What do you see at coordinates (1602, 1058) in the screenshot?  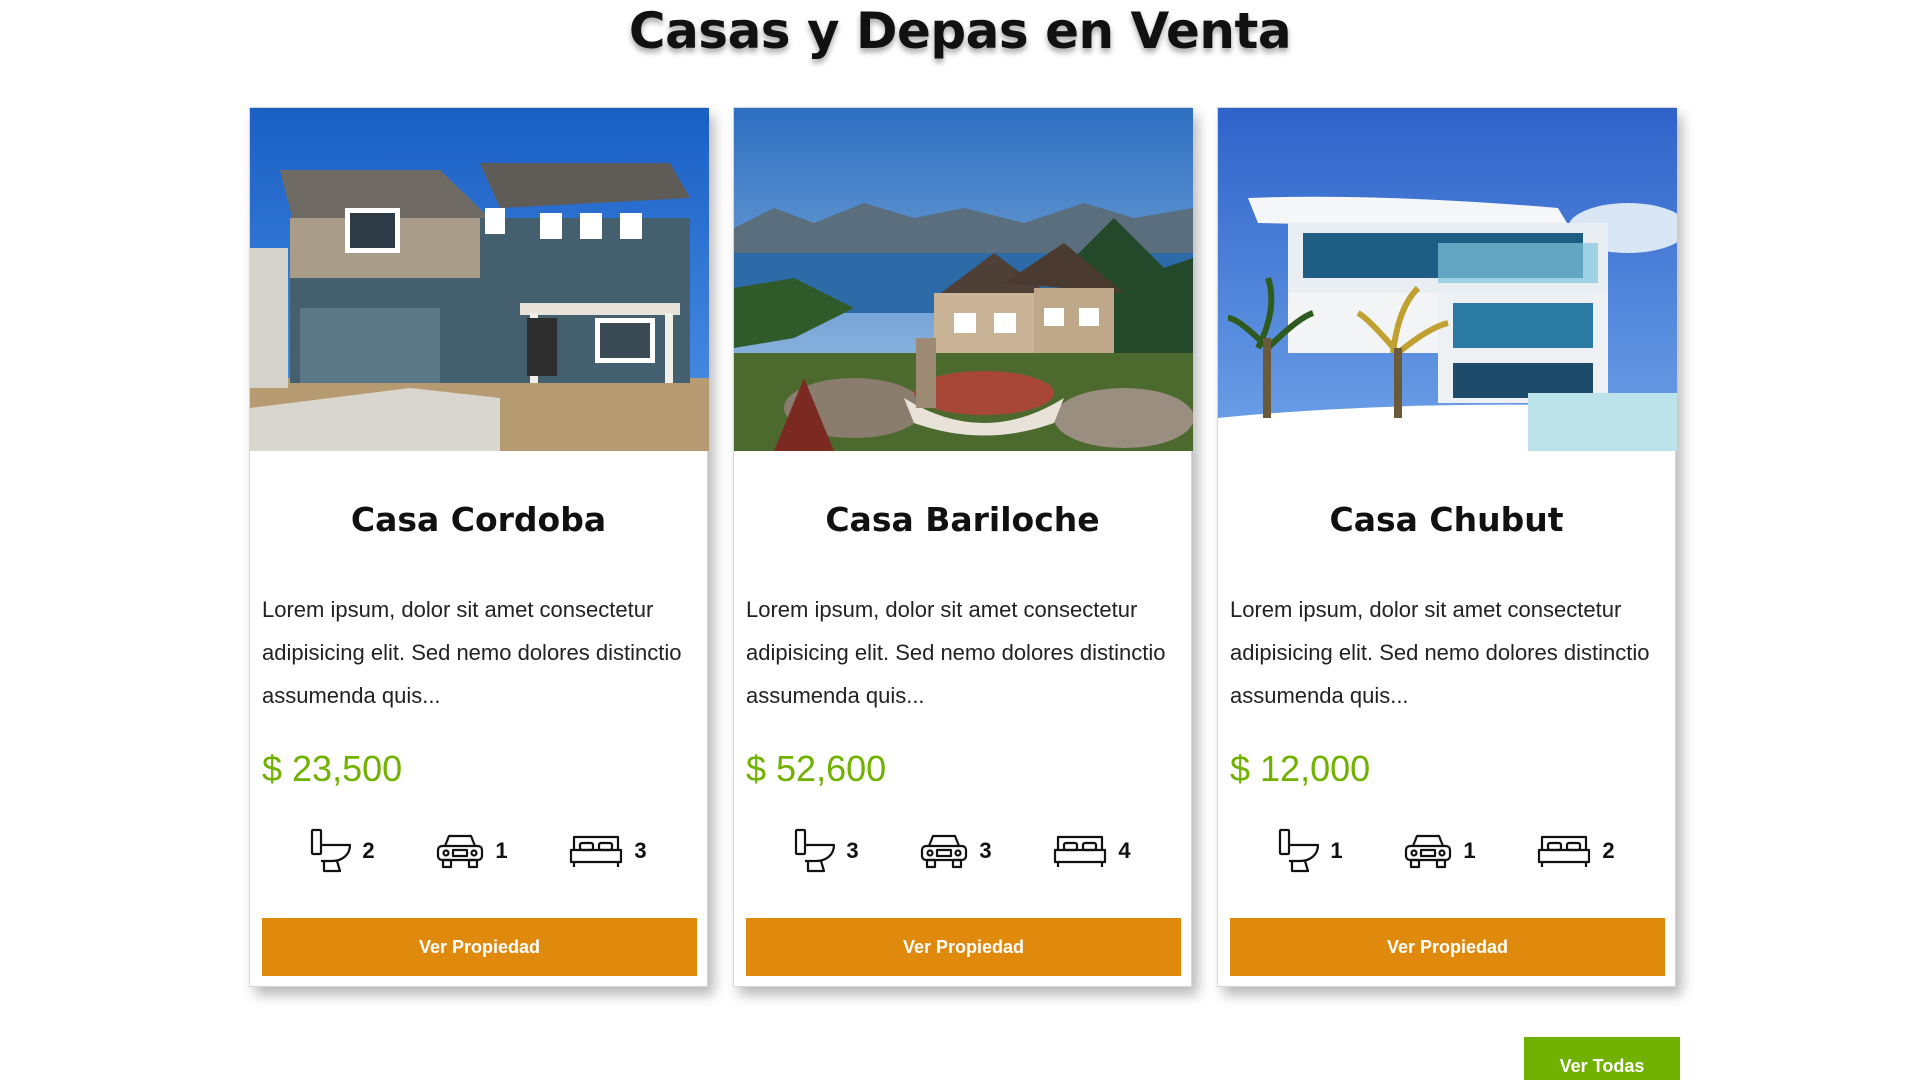 I see `view-all-button: Ver Todas` at bounding box center [1602, 1058].